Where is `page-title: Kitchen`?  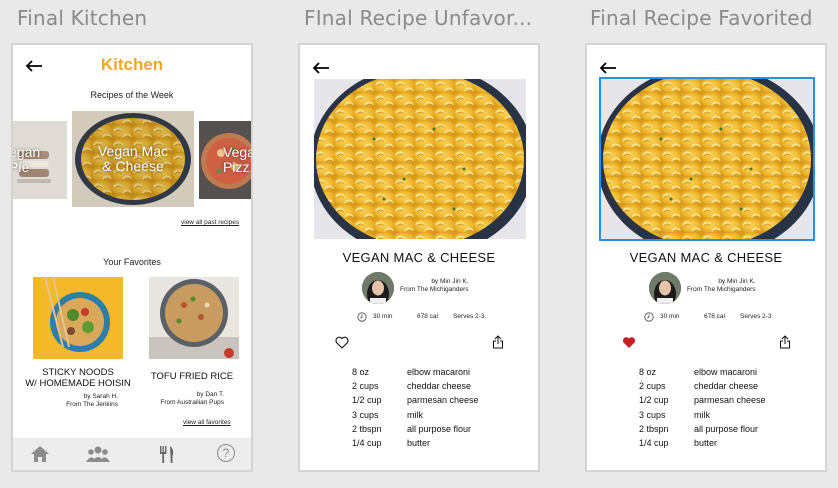
page-title: Kitchen is located at coordinates (132, 64).